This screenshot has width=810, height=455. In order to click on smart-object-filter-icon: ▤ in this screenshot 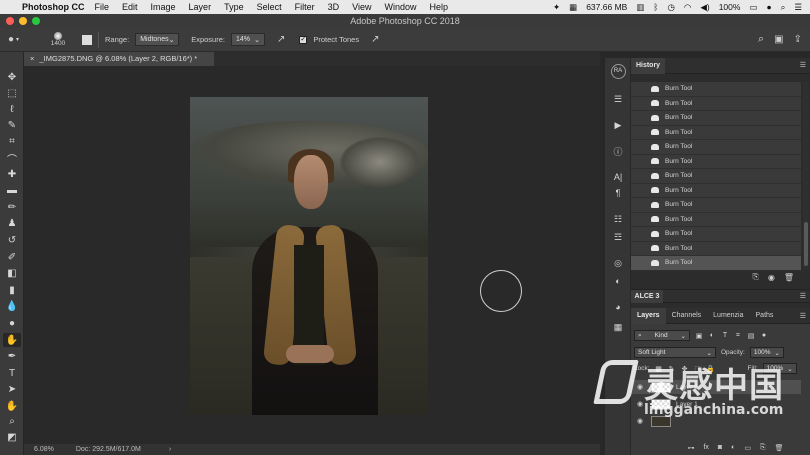, I will do `click(751, 336)`.